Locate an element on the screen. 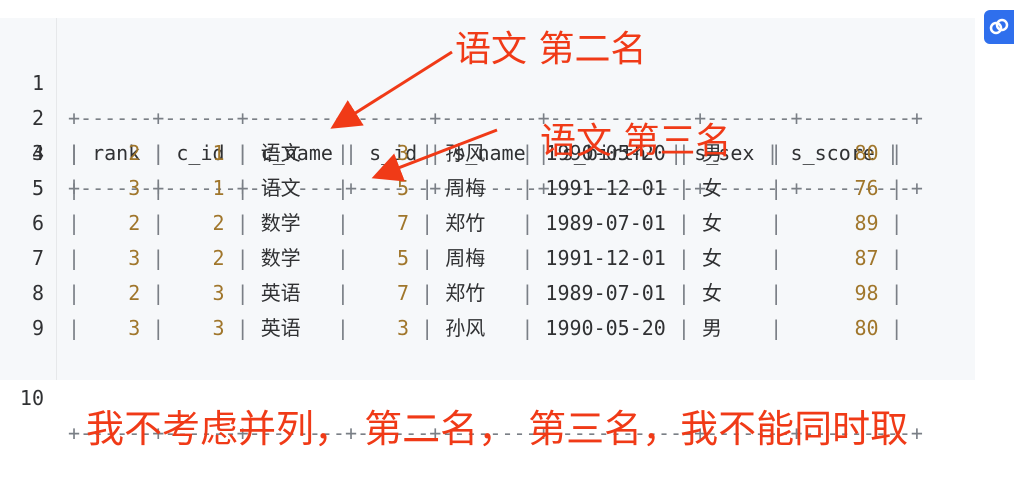 The height and width of the screenshot is (486, 1014). arrow-to-second-place is located at coordinates (391, 89).